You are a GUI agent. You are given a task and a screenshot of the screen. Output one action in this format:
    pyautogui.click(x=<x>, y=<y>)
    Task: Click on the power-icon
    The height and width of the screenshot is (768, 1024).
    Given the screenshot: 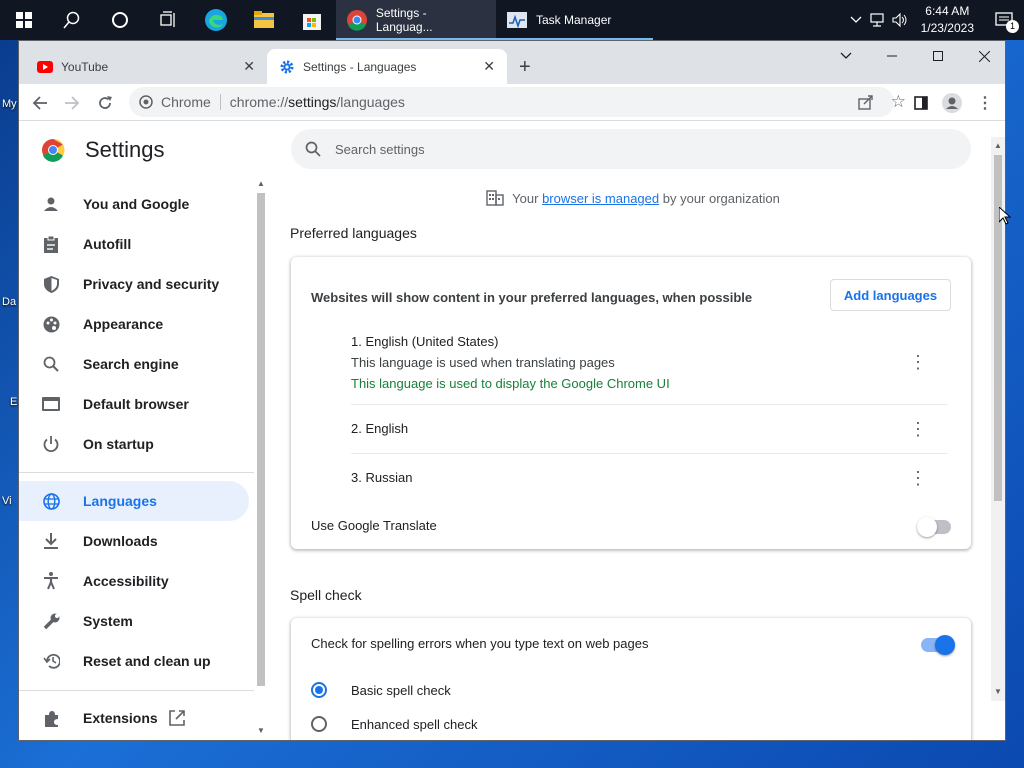 What is the action you would take?
    pyautogui.click(x=51, y=444)
    